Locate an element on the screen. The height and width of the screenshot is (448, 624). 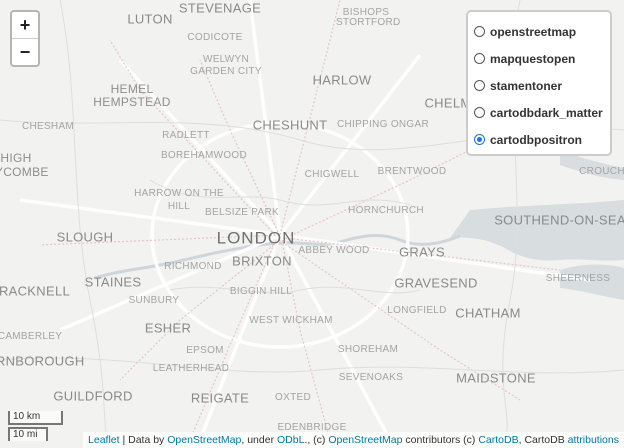
layer-label-mapquestopen: mapquestopen is located at coordinates (533, 58).